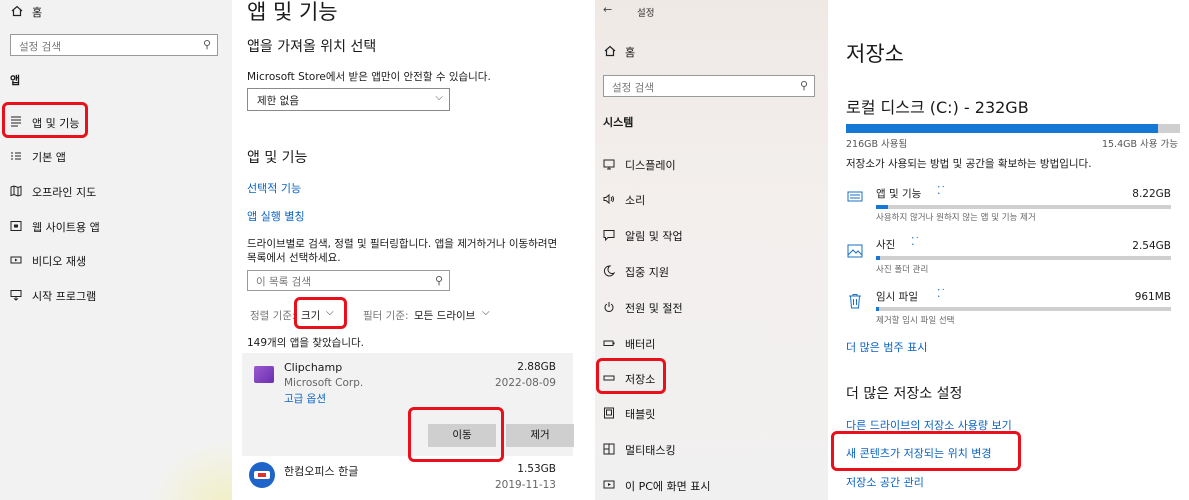 The image size is (1189, 500). What do you see at coordinates (855, 251) in the screenshot?
I see `photo-icon` at bounding box center [855, 251].